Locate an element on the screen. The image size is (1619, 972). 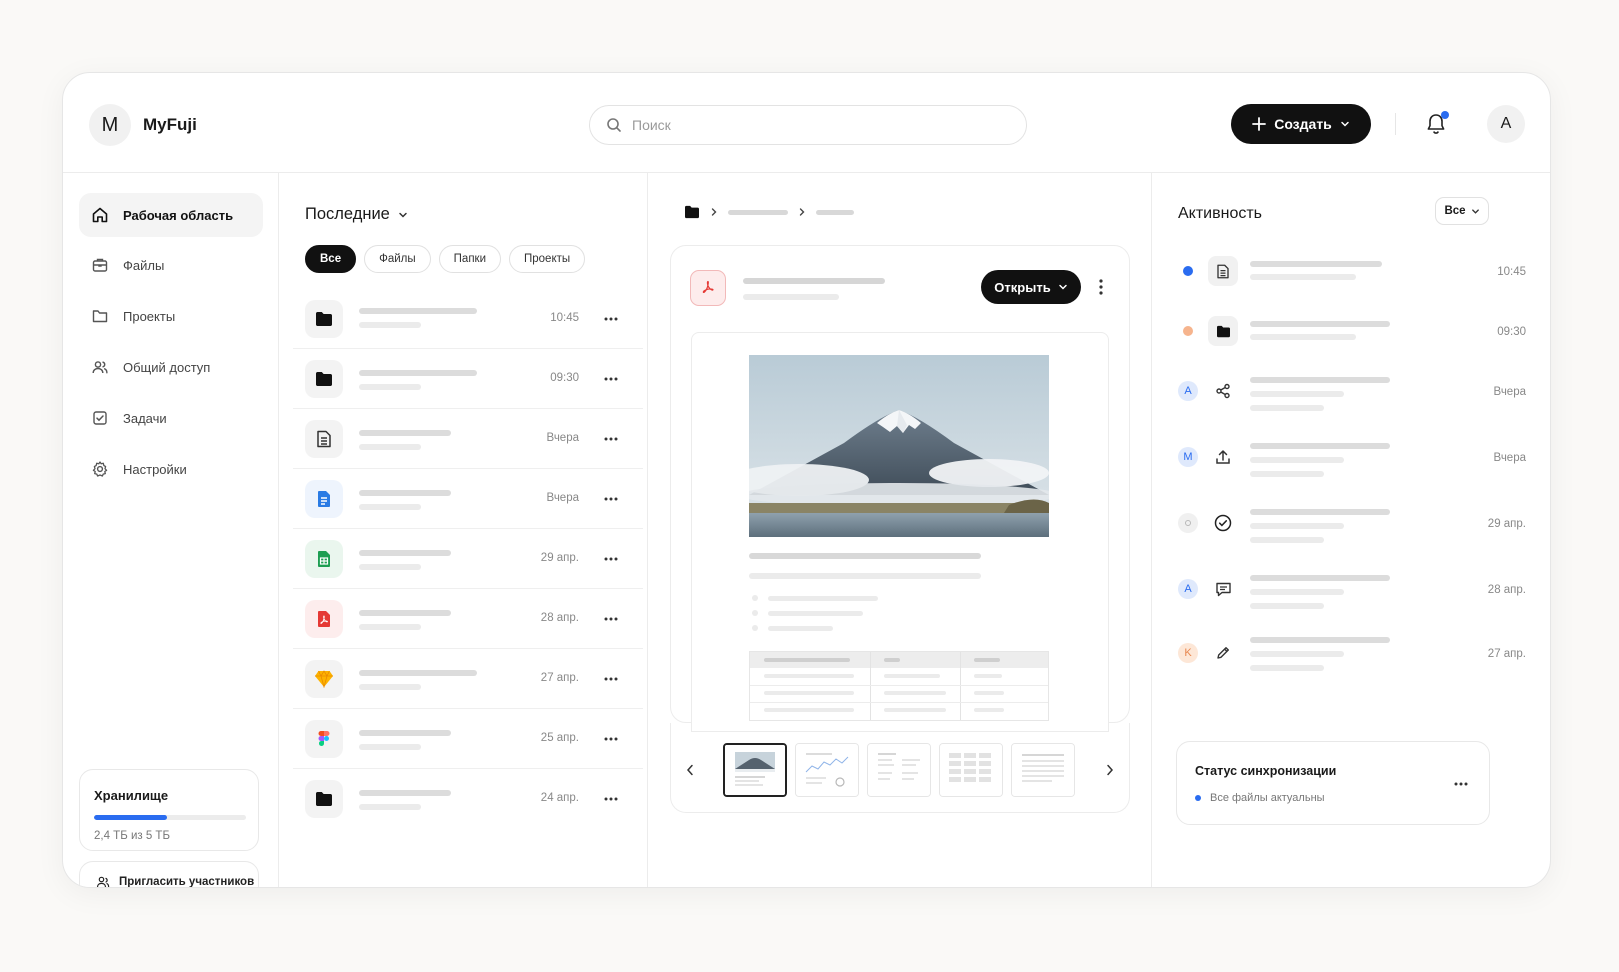
user-avatar-small: A is located at coordinates (1188, 589).